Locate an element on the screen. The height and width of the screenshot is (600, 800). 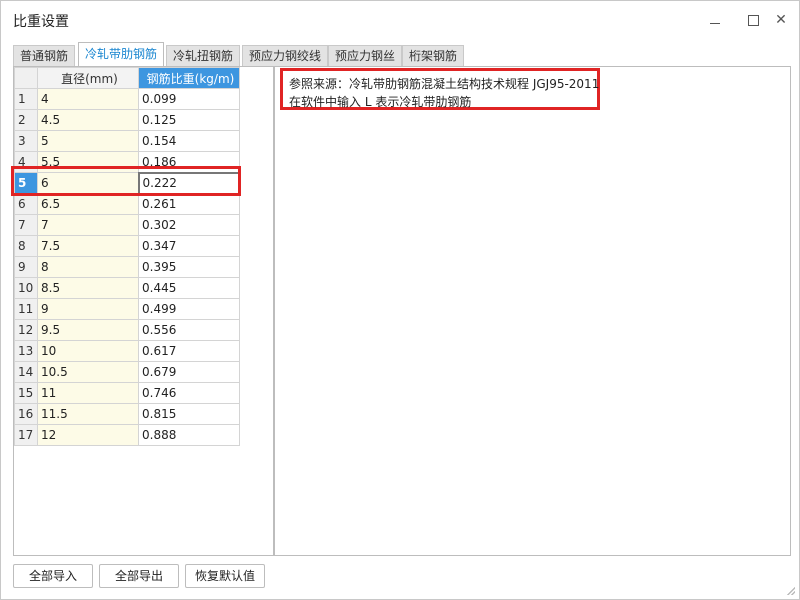
row-number: 1 is located at coordinates (26, 99).